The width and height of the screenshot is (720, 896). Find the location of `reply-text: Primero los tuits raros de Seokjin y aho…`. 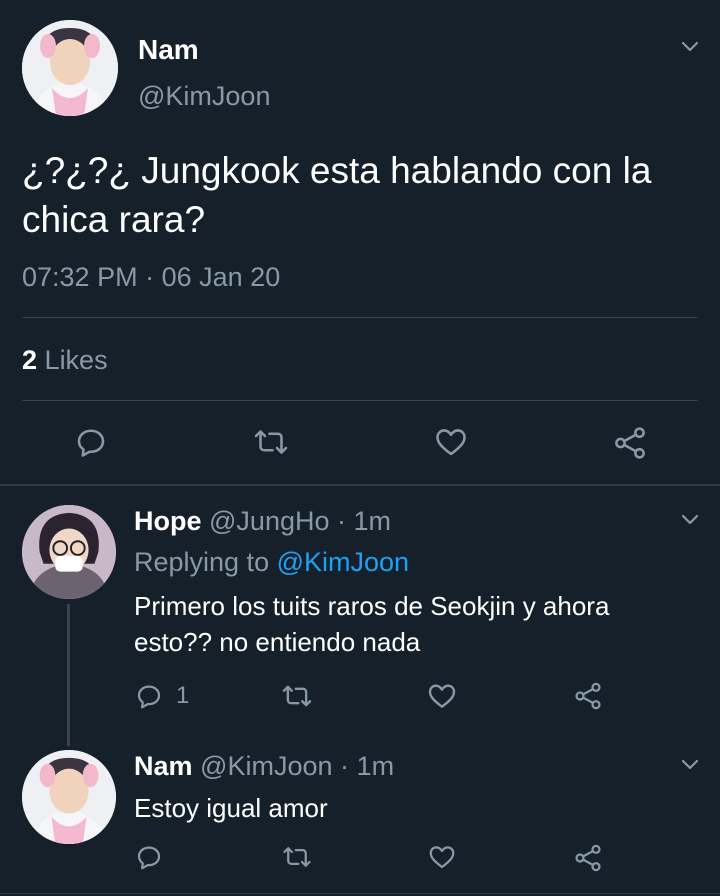

reply-text: Primero los tuits raros de Seokjin y aho… is located at coordinates (372, 624).